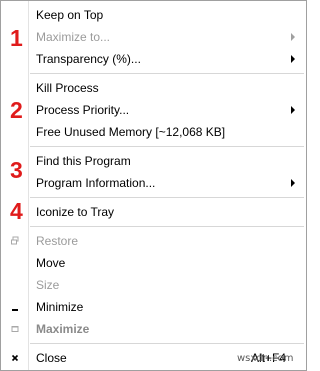 This screenshot has width=320, height=371. Describe the element at coordinates (153, 307) in the screenshot. I see `menu-item-minimize: Minimize` at that location.